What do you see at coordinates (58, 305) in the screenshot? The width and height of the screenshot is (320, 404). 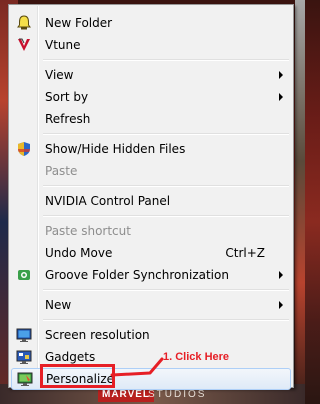 I see `menu-item-label: New` at bounding box center [58, 305].